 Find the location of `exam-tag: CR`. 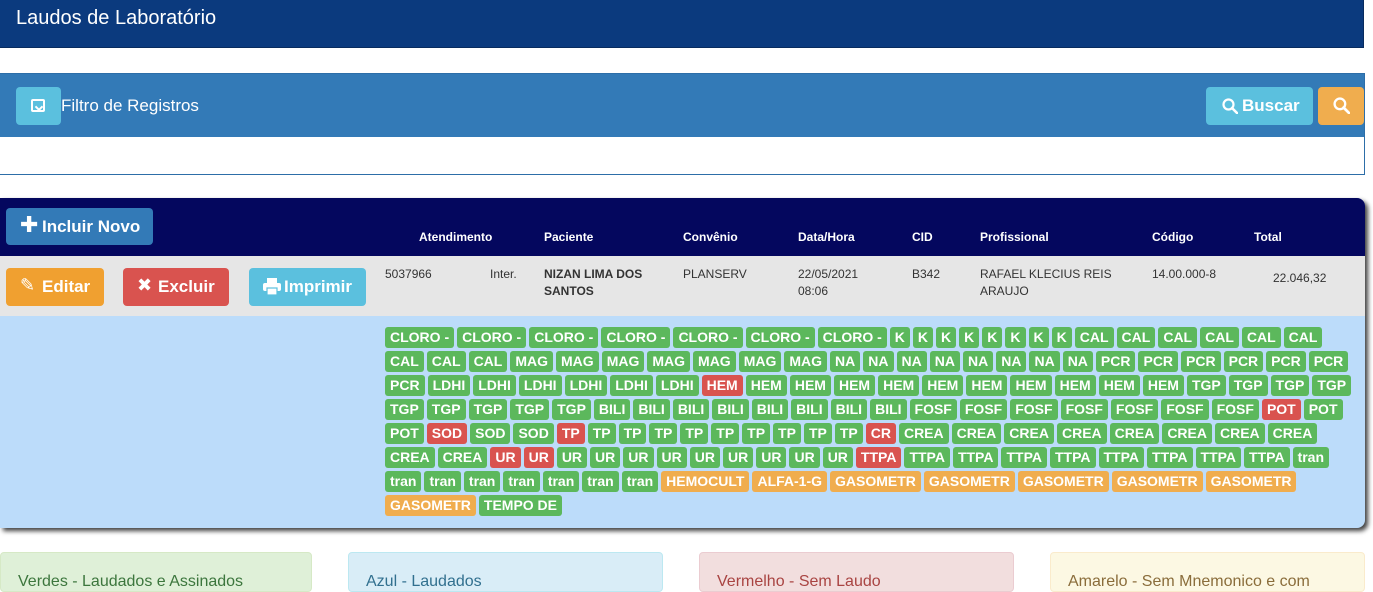

exam-tag: CR is located at coordinates (880, 433).